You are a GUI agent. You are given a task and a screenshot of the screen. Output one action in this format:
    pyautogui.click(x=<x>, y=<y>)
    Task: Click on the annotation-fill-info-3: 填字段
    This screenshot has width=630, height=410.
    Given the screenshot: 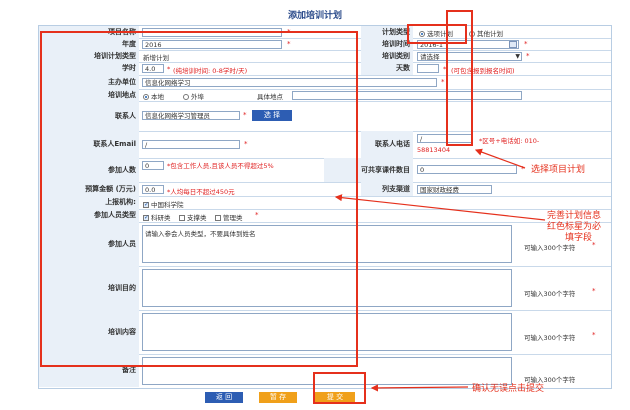 What is the action you would take?
    pyautogui.click(x=579, y=238)
    